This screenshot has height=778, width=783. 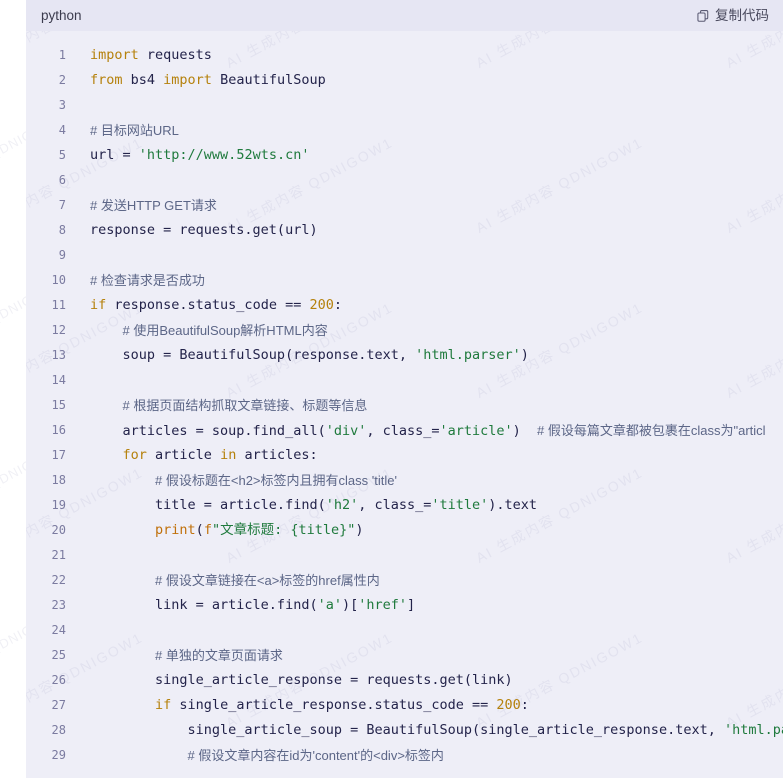 I want to click on code-line: 18 # 假设标题在<h2>标签内且拥有class 'title', so click(x=404, y=480).